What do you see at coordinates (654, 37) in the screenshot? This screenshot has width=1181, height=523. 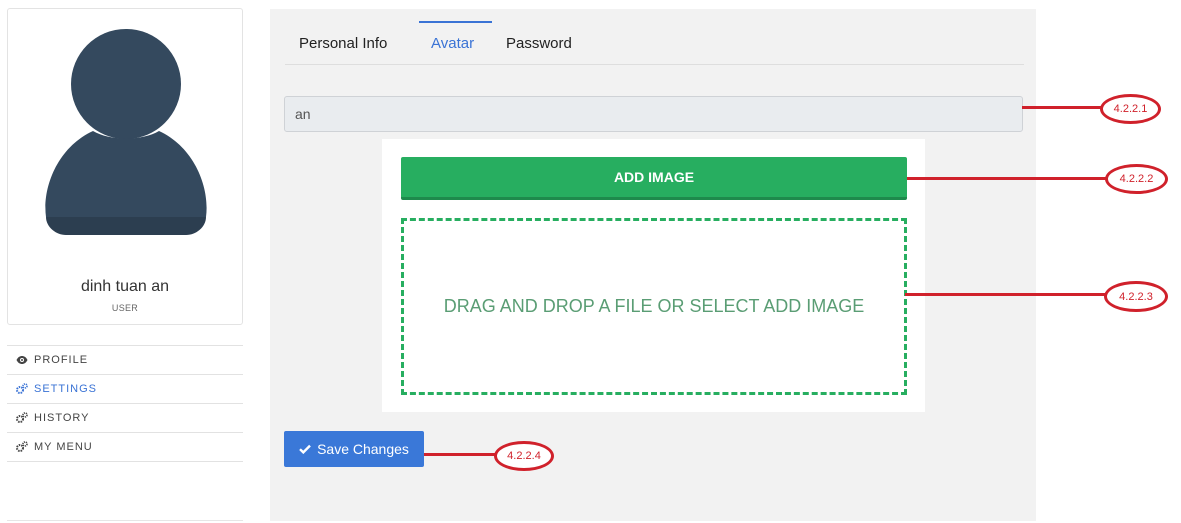 I see `tab-bar: Personal Info Avatar Password` at bounding box center [654, 37].